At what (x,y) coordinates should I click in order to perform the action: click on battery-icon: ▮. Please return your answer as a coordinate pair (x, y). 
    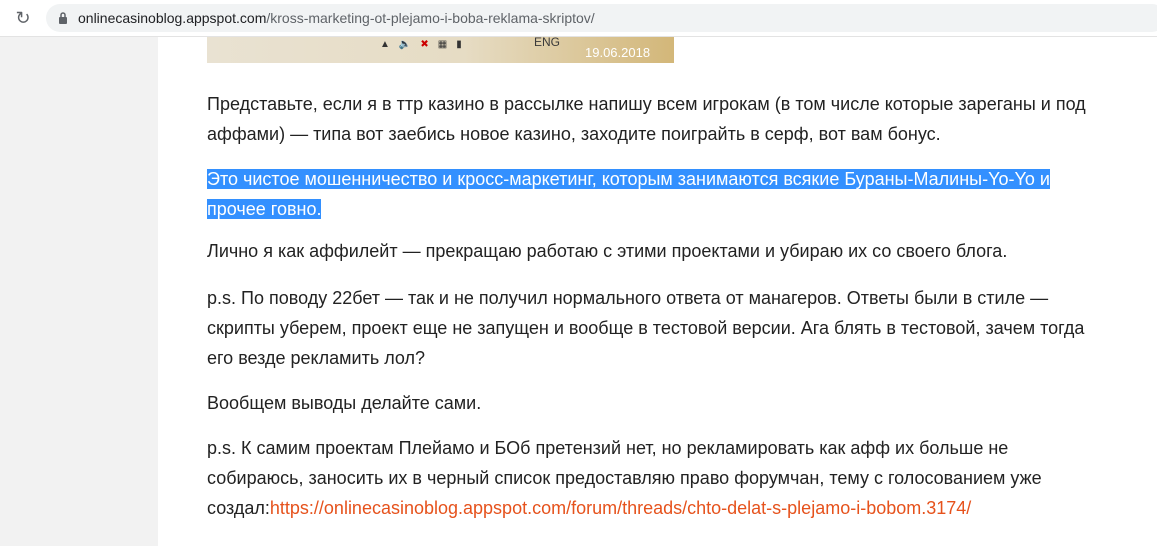
    Looking at the image, I should click on (459, 44).